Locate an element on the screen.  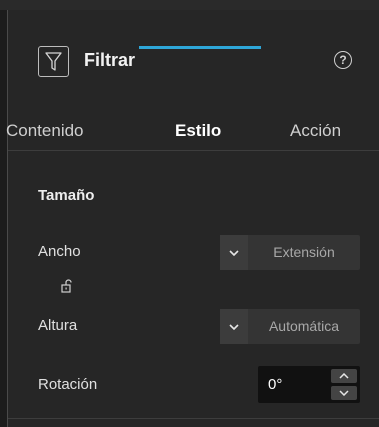
section-title-size: Tamaño is located at coordinates (66, 195).